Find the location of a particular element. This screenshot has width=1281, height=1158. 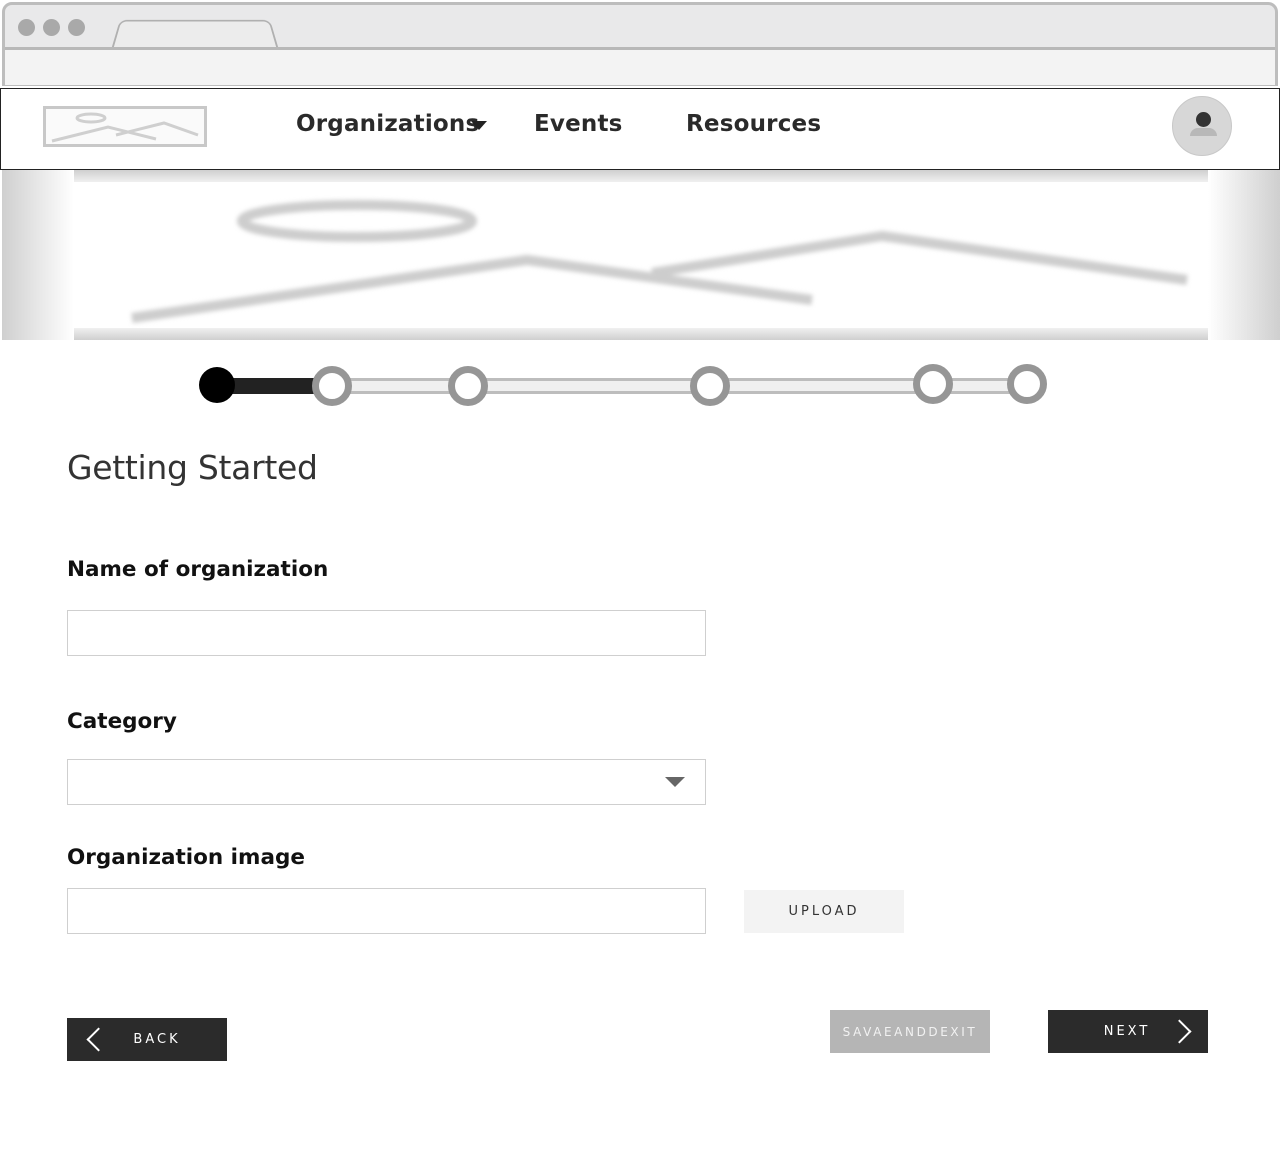

back-button: BACK is located at coordinates (147, 1039).